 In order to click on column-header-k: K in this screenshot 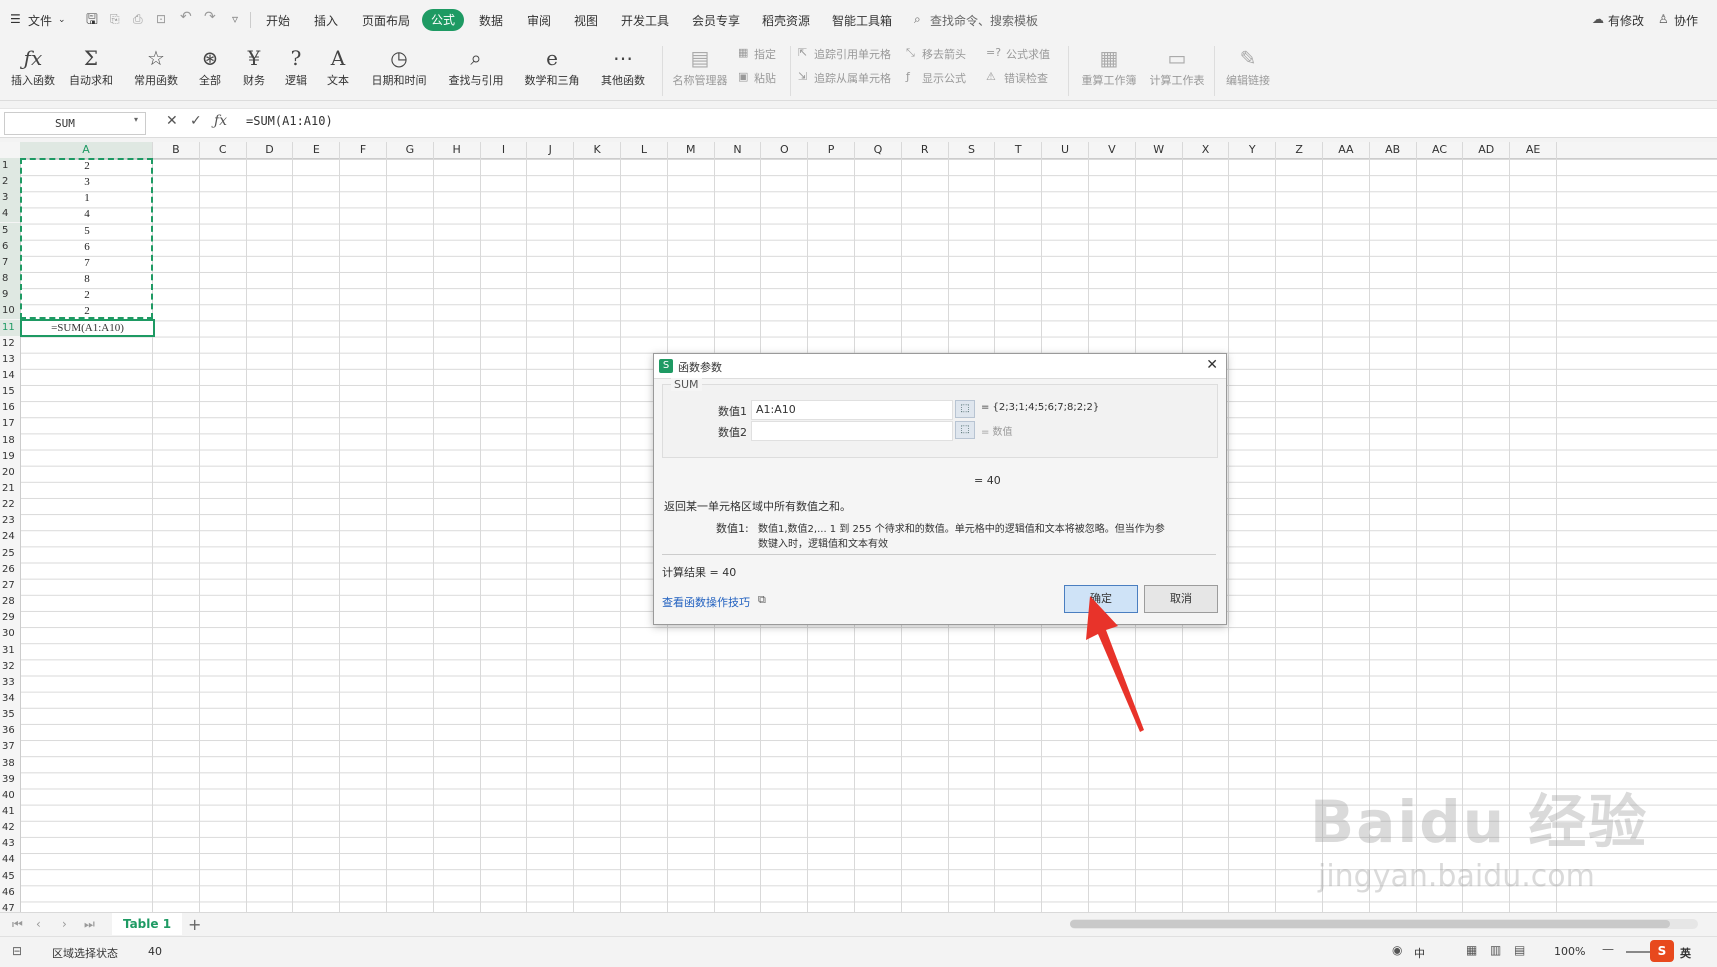, I will do `click(597, 150)`.